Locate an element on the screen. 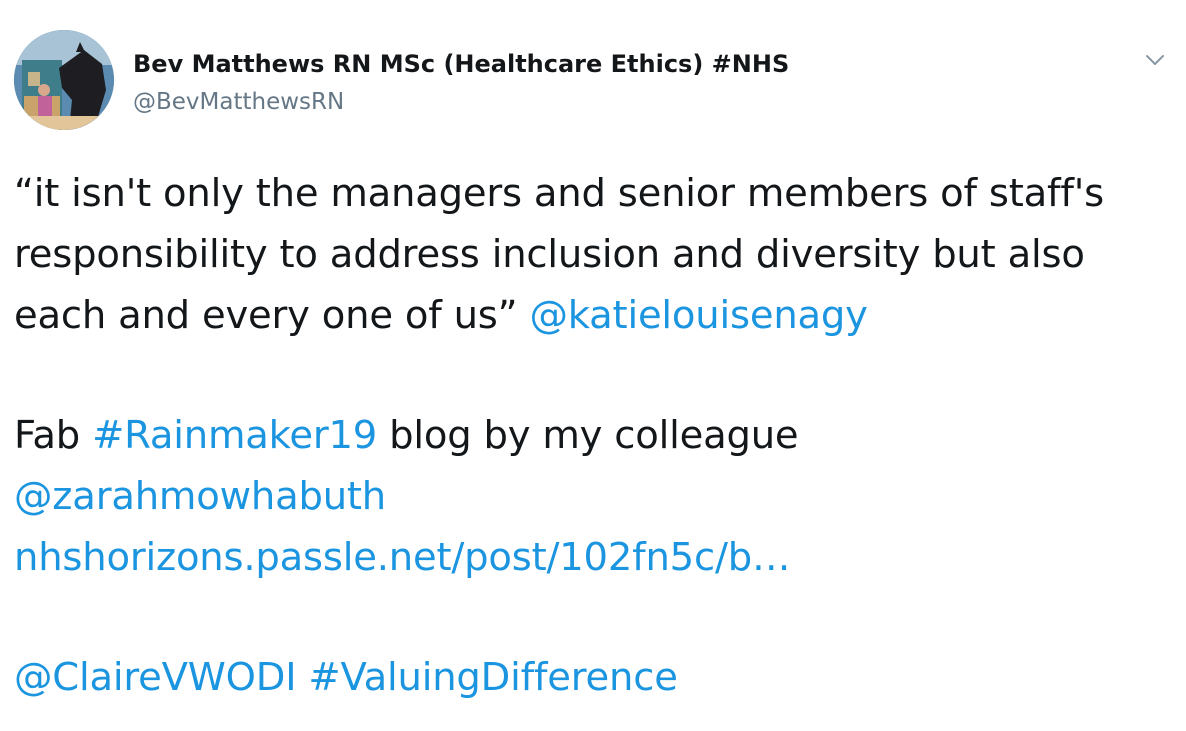  chevron-down-icon is located at coordinates (1155, 60).